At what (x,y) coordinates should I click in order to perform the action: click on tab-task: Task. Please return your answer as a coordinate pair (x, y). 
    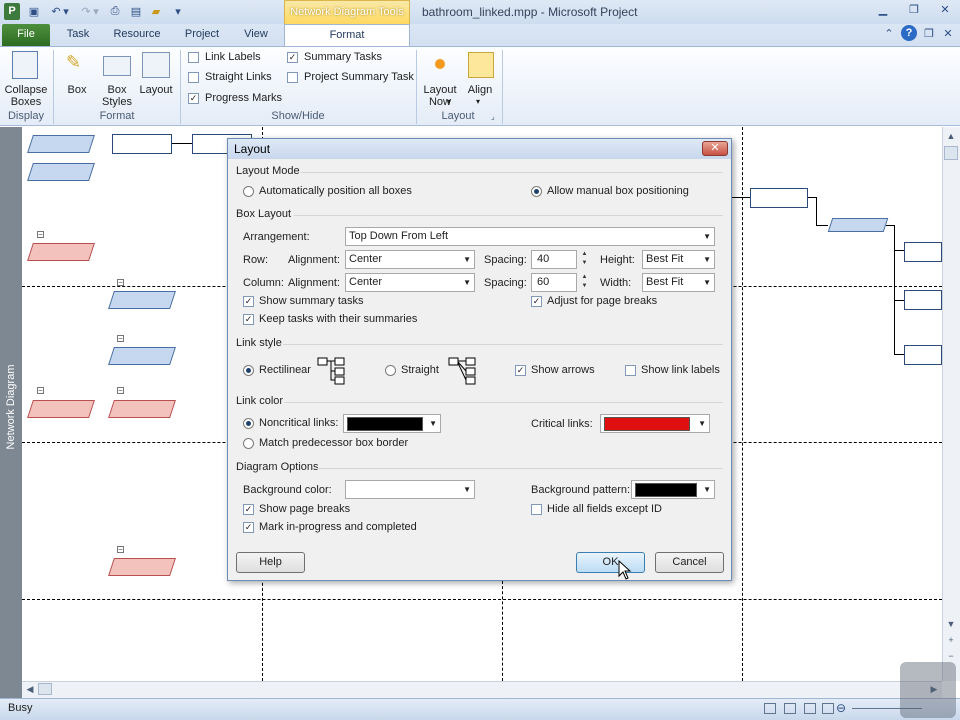
    Looking at the image, I should click on (78, 35).